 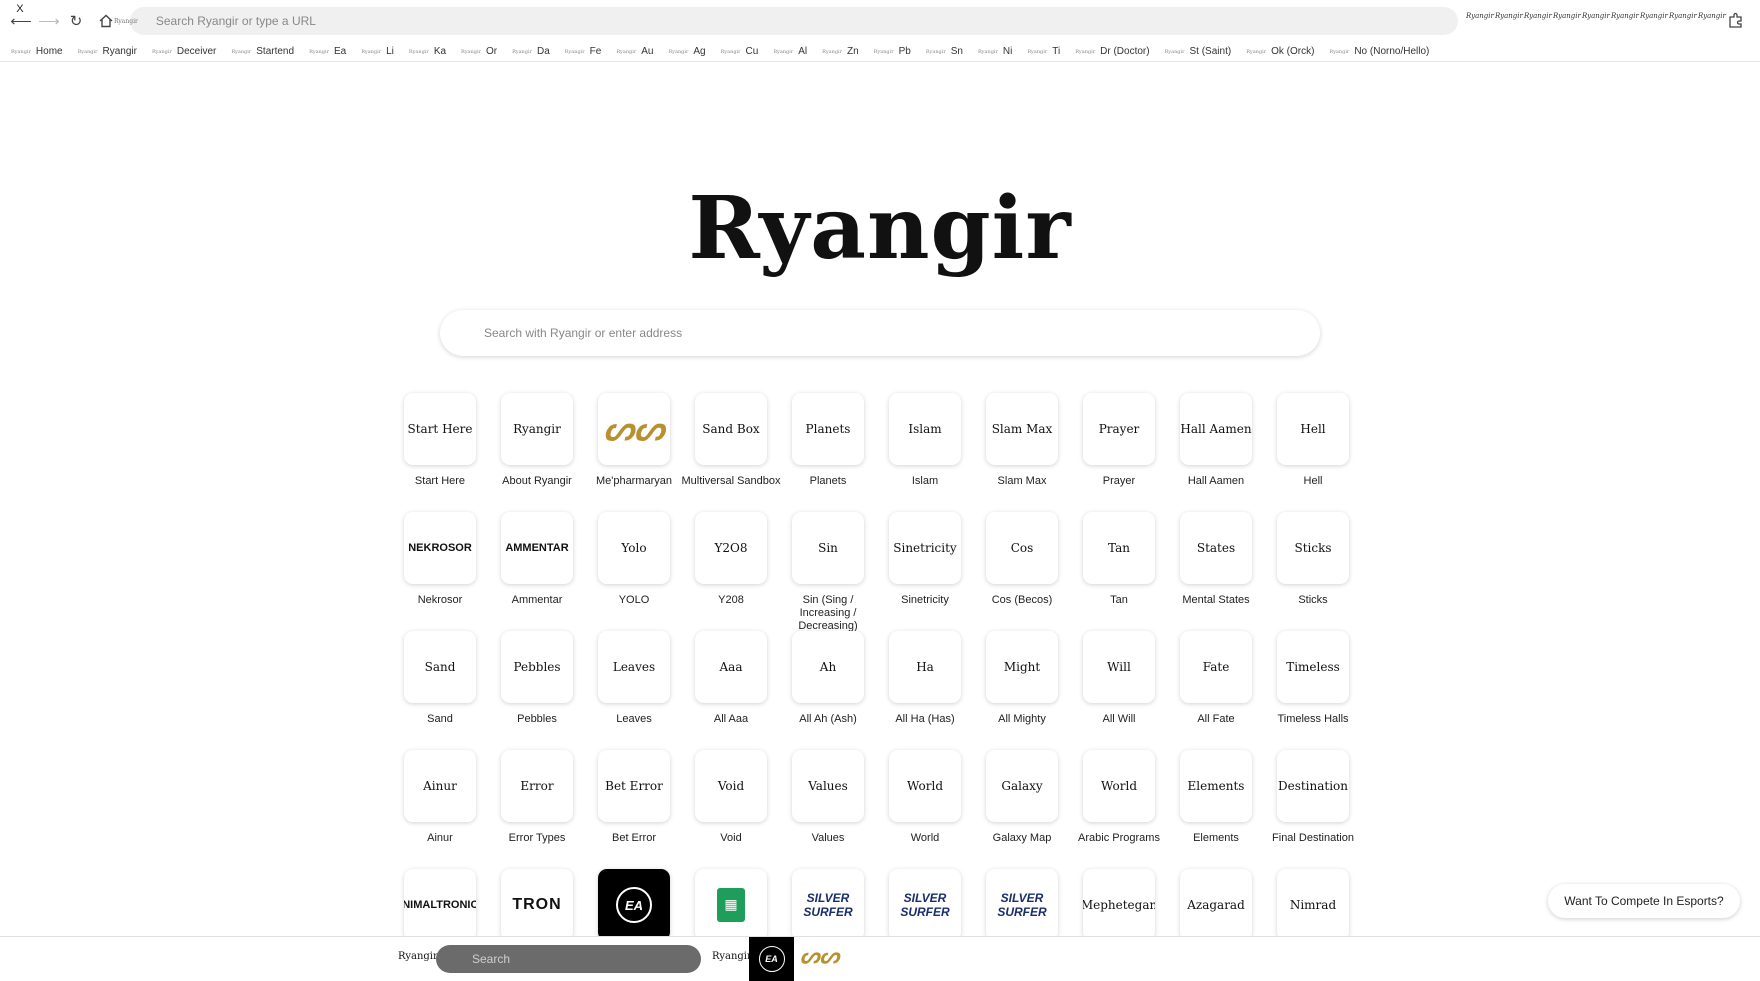 What do you see at coordinates (925, 440) in the screenshot?
I see `shortcut-tile: Islam Islam` at bounding box center [925, 440].